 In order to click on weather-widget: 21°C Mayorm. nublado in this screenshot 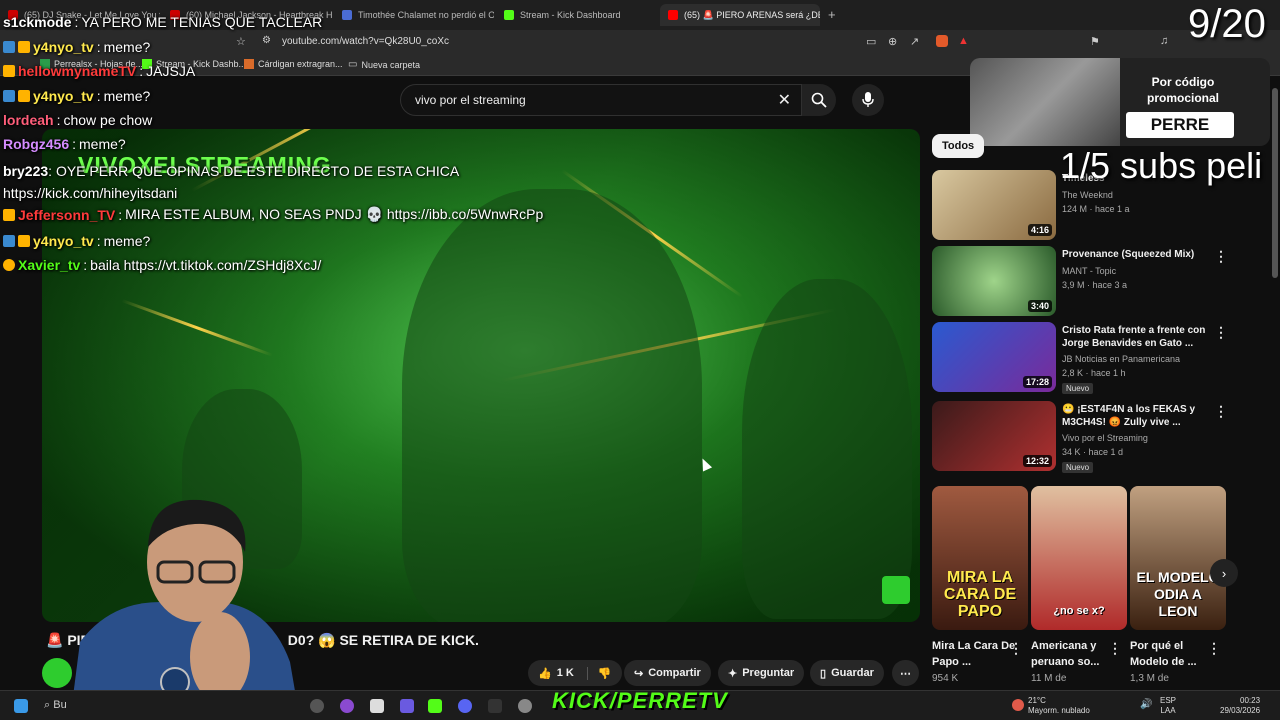, I will do `click(1059, 706)`.